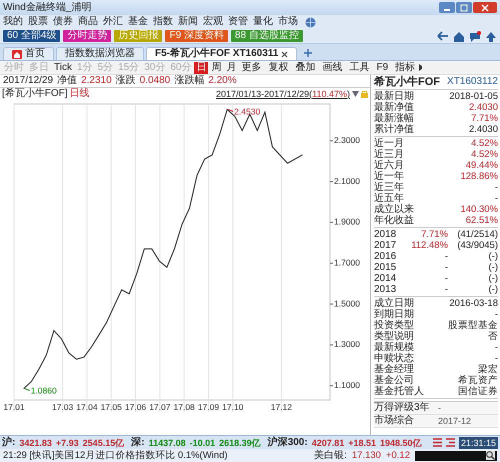 The height and width of the screenshot is (462, 500). What do you see at coordinates (359, 68) in the screenshot?
I see `toolbar-button: 工具` at bounding box center [359, 68].